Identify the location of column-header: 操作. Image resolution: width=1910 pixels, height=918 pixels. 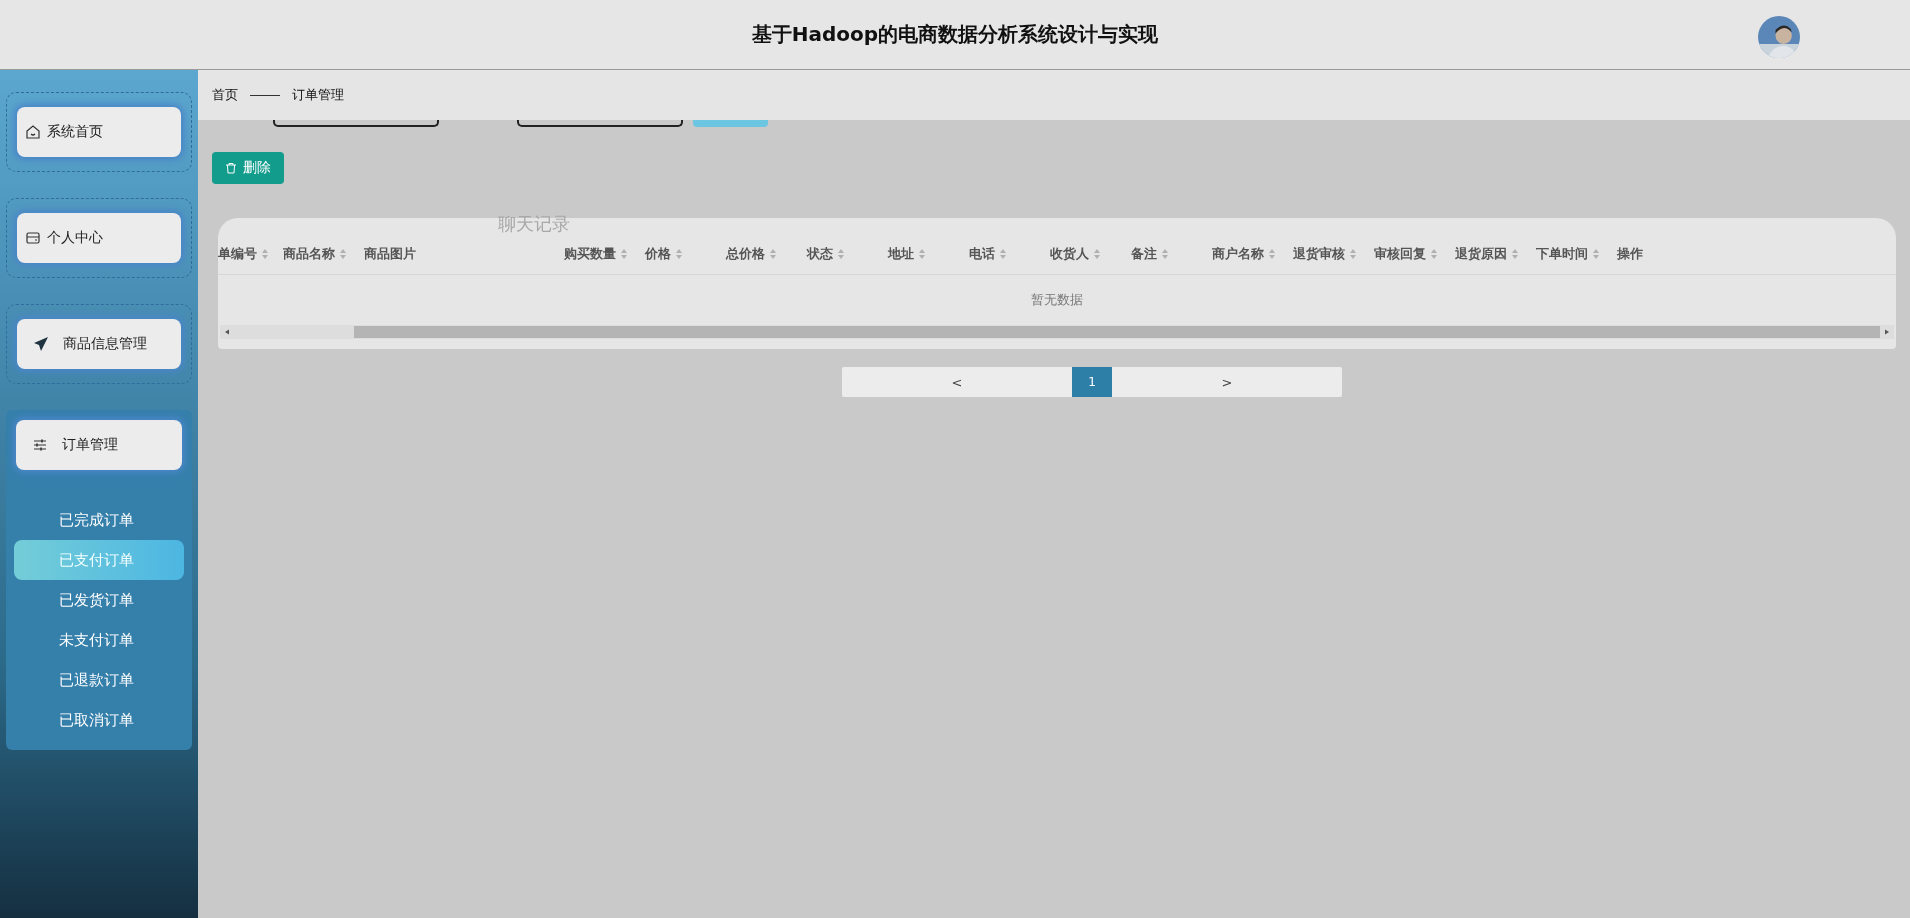
(1657, 254).